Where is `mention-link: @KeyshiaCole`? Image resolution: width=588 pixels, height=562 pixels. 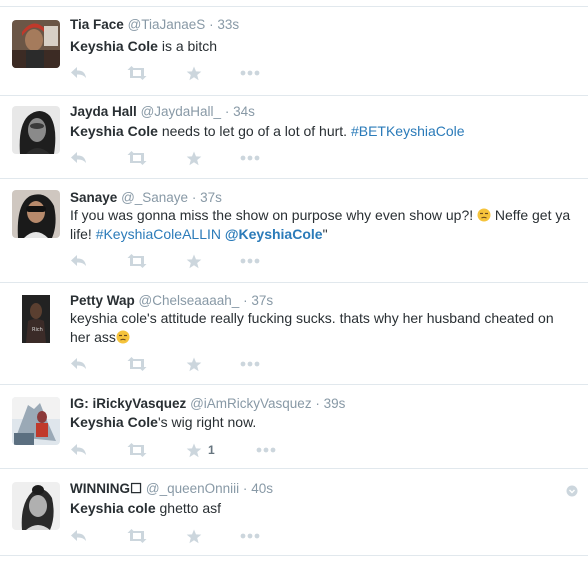 mention-link: @KeyshiaCole is located at coordinates (274, 234).